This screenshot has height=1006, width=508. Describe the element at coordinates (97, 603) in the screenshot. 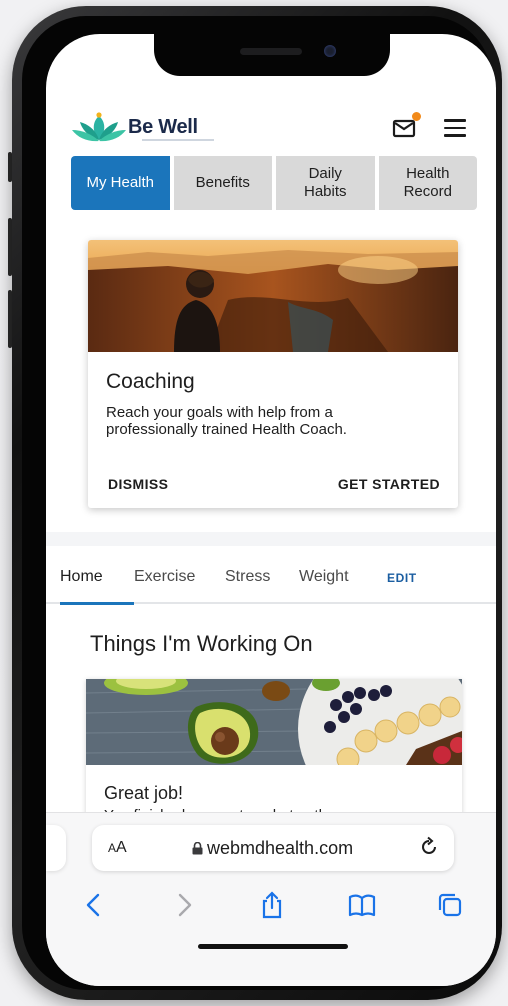

I see `active-tab-underline` at that location.